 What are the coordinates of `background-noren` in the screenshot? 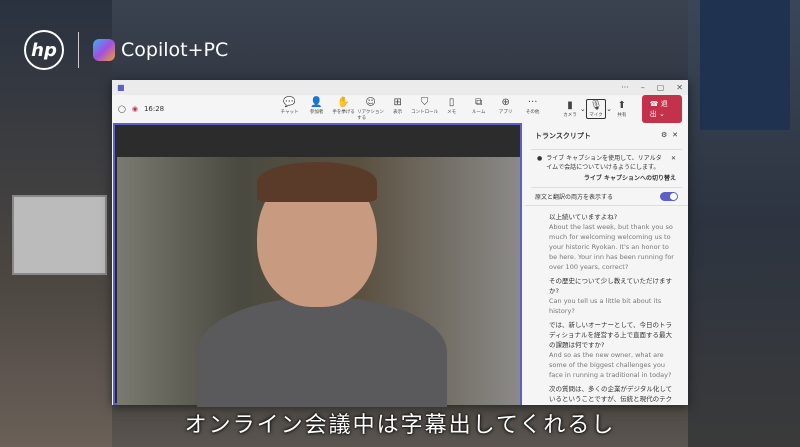 It's located at (745, 65).